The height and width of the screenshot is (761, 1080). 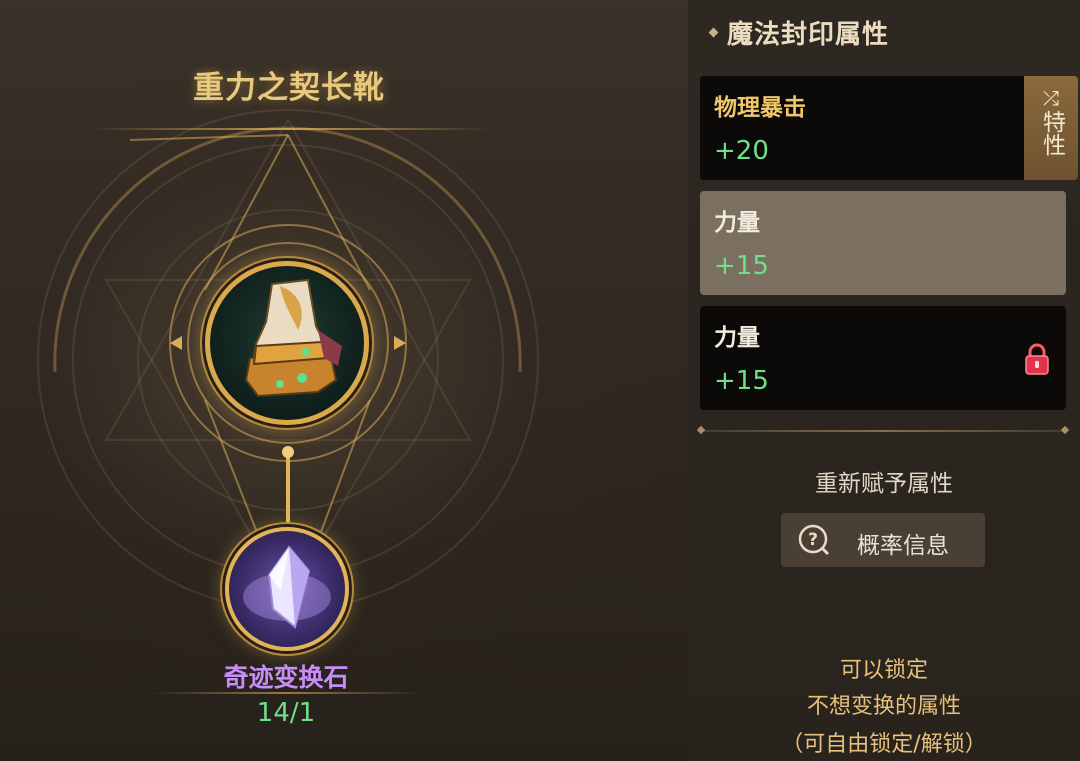 I want to click on attribute-row-2: 力量 +15, so click(x=883, y=243).